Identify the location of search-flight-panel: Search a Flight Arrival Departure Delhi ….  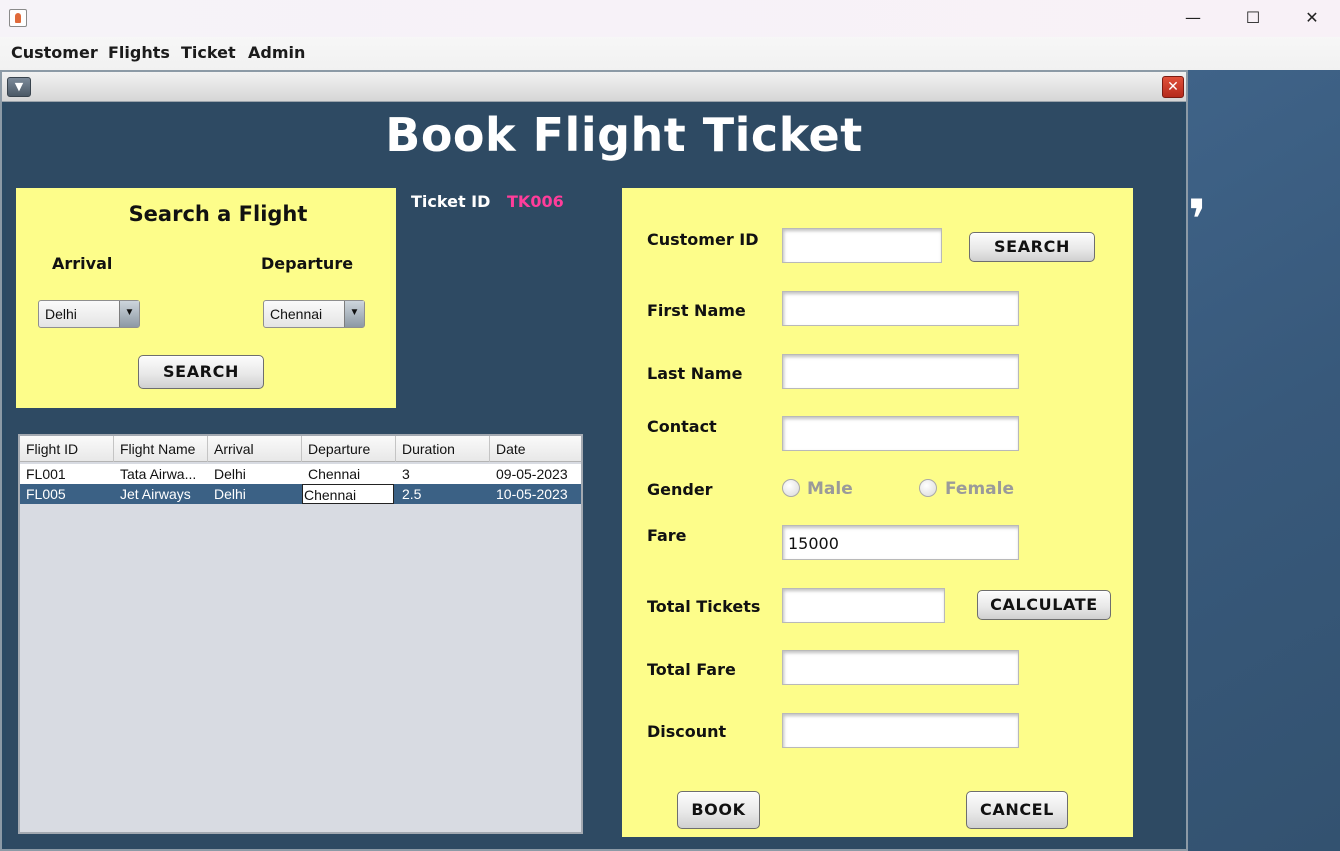
(206, 298).